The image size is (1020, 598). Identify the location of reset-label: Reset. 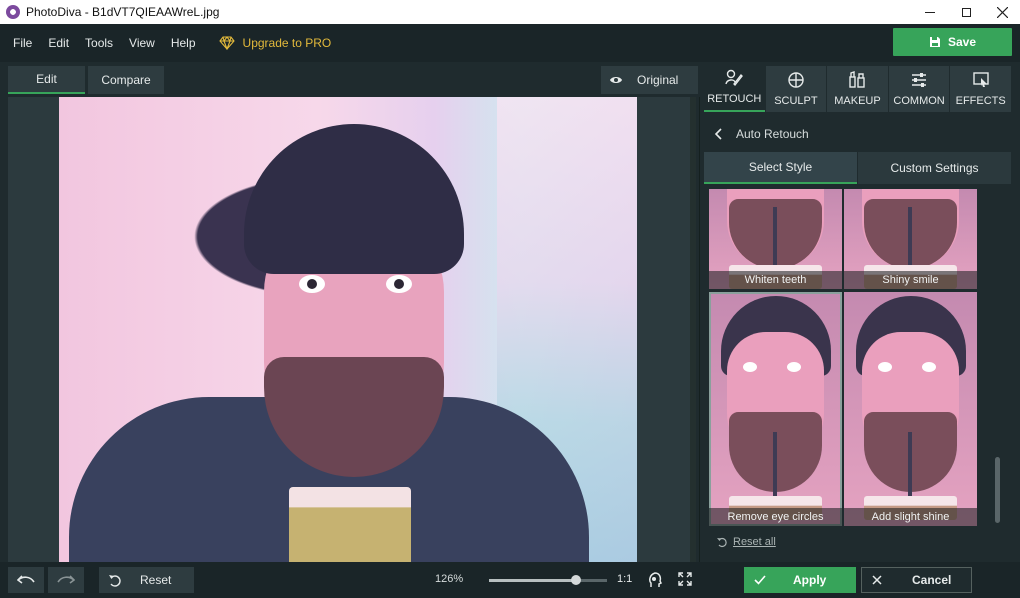
(156, 580).